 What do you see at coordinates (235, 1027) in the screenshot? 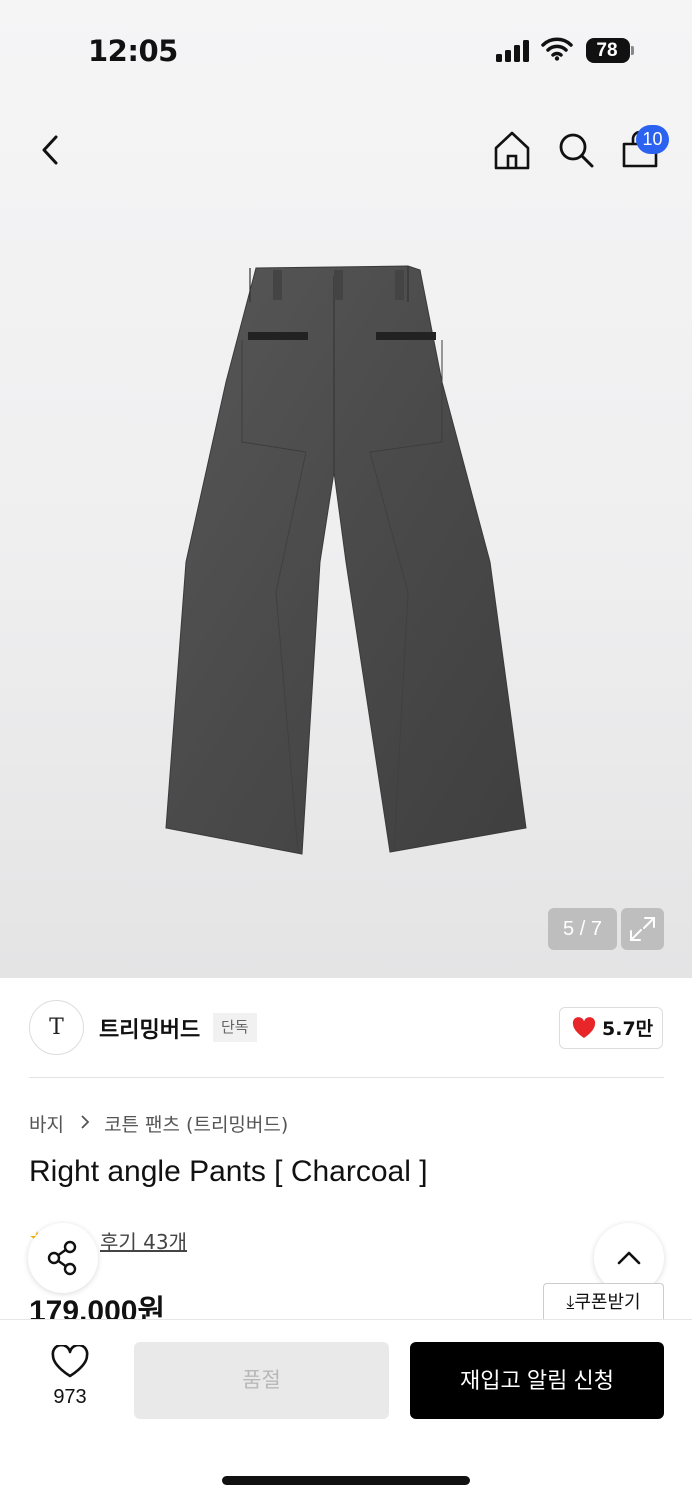
I see `exclusive-badge: 단독` at bounding box center [235, 1027].